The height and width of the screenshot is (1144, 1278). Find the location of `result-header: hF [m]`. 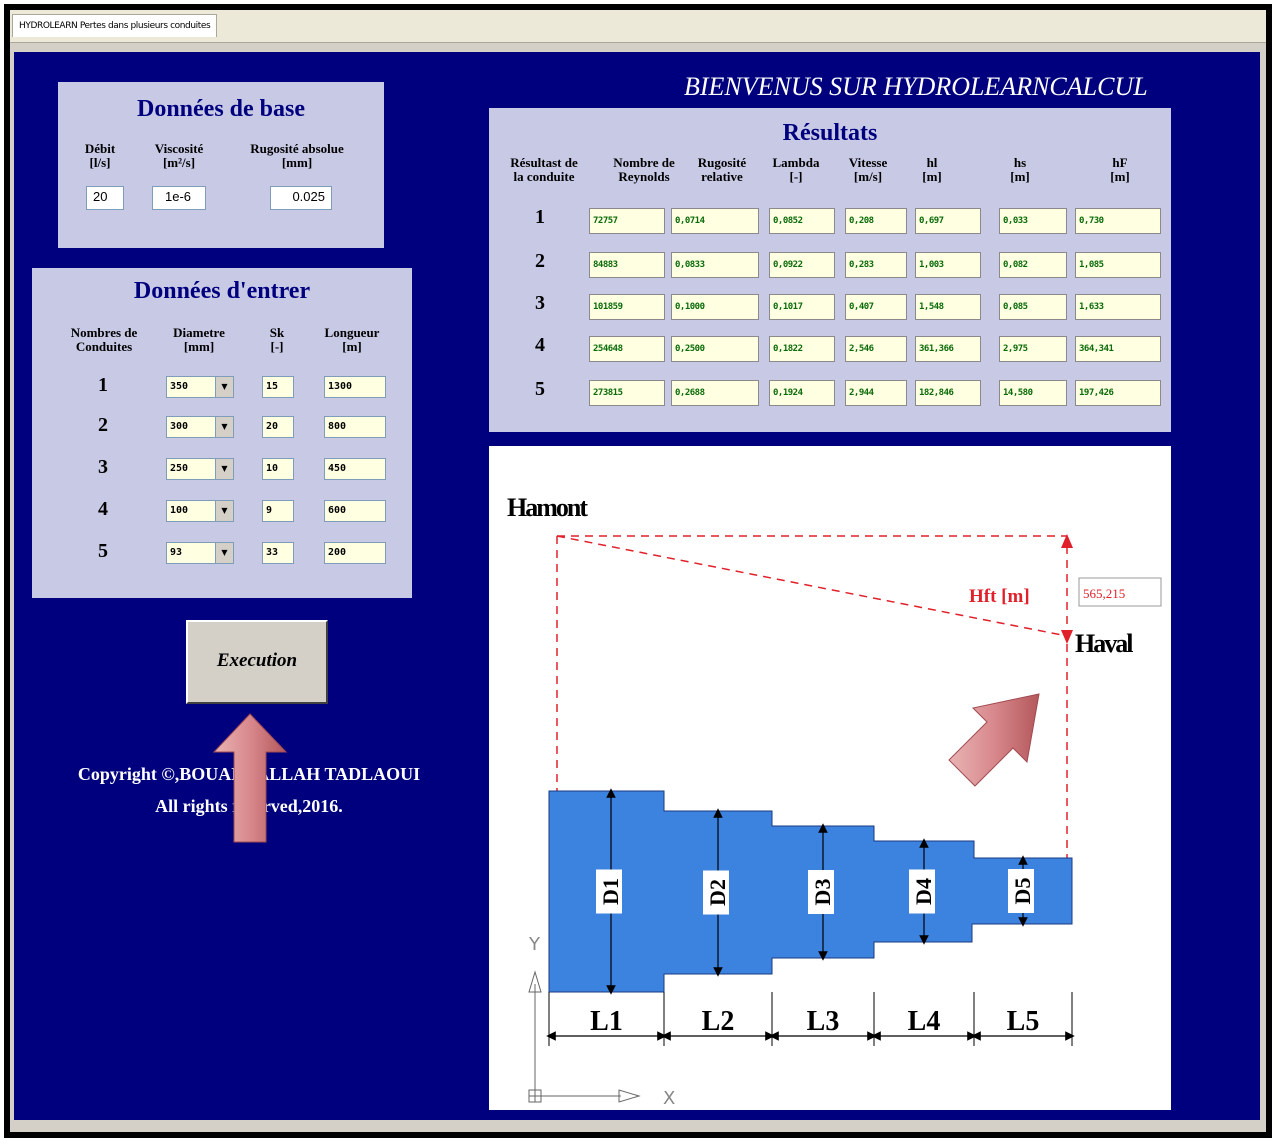

result-header: hF [m] is located at coordinates (1120, 169).